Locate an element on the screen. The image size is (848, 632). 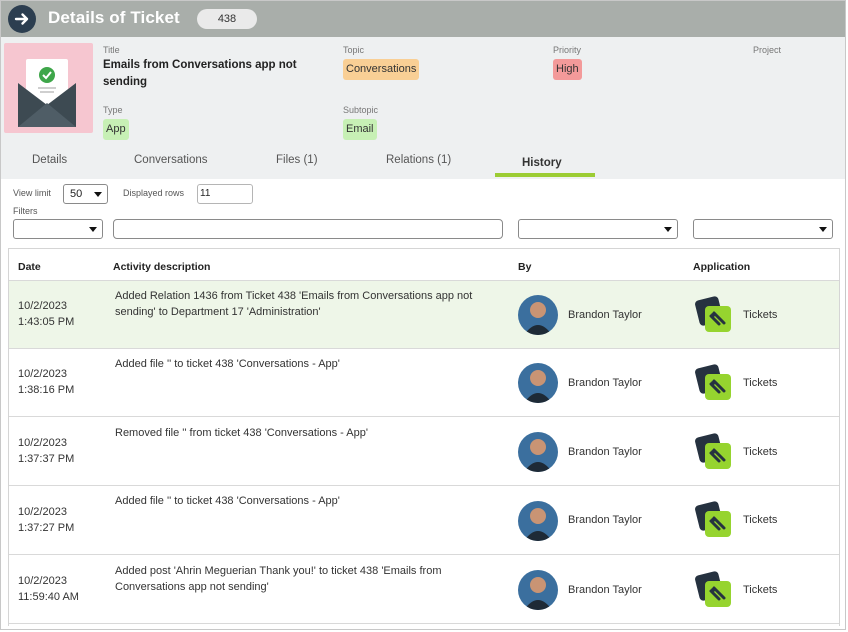
row-date: 10/2/2023 1:43:05 PM is located at coordinates (46, 314).